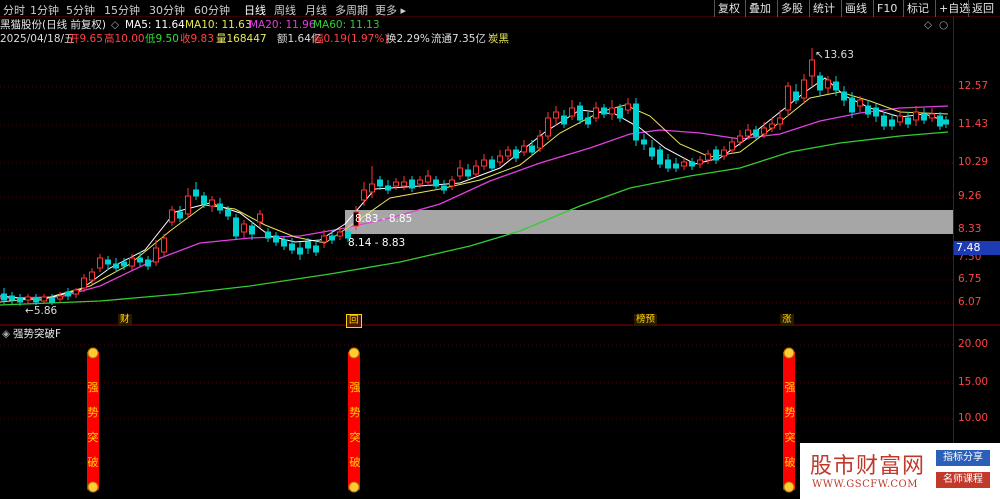 This screenshot has width=1000, height=499. What do you see at coordinates (408, 39) in the screenshot?
I see `info-turnover: 换2.29%` at bounding box center [408, 39].